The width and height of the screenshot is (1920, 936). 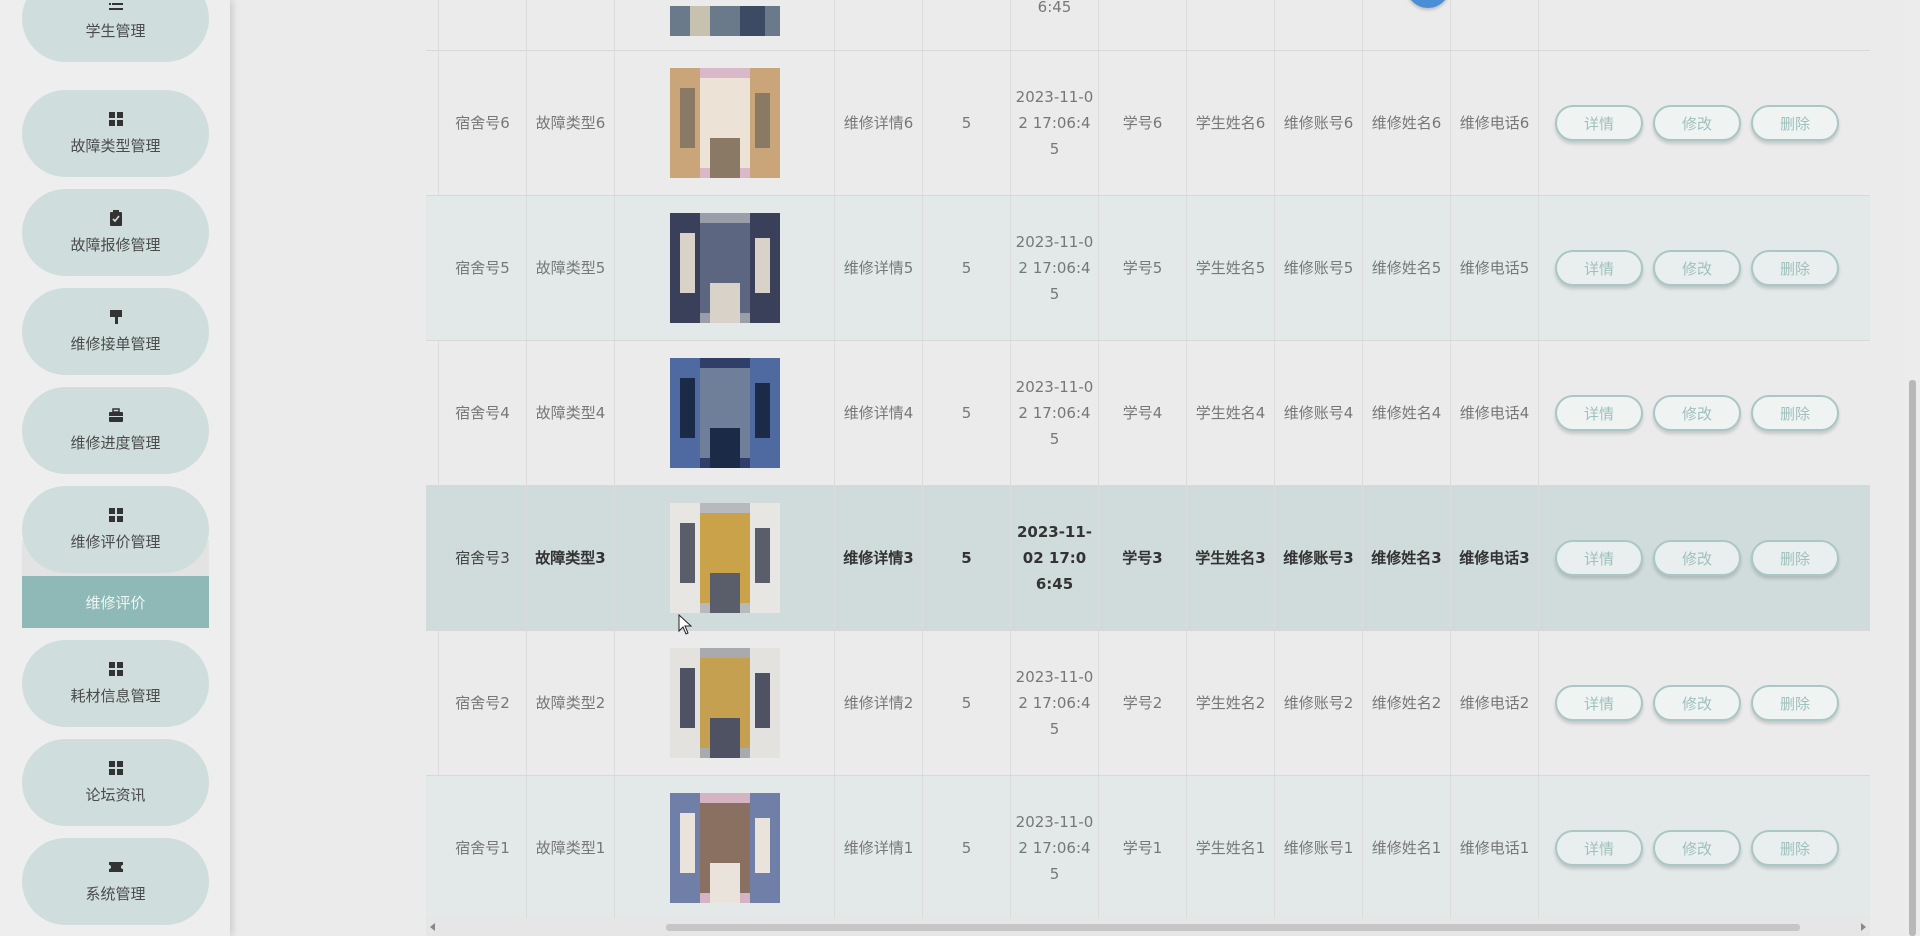 What do you see at coordinates (1143, 413) in the screenshot?
I see `student-no-cell: 学号4` at bounding box center [1143, 413].